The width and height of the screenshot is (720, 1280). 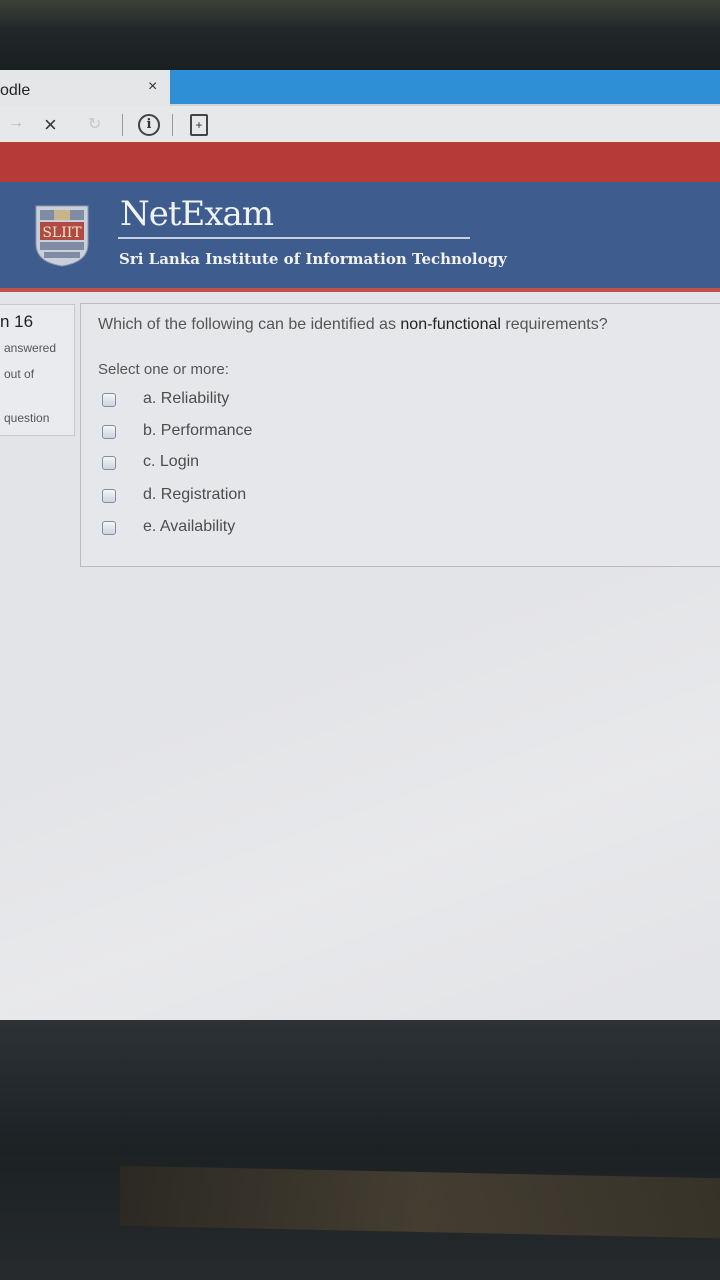 I want to click on screen-bezel-top, so click(x=360, y=35).